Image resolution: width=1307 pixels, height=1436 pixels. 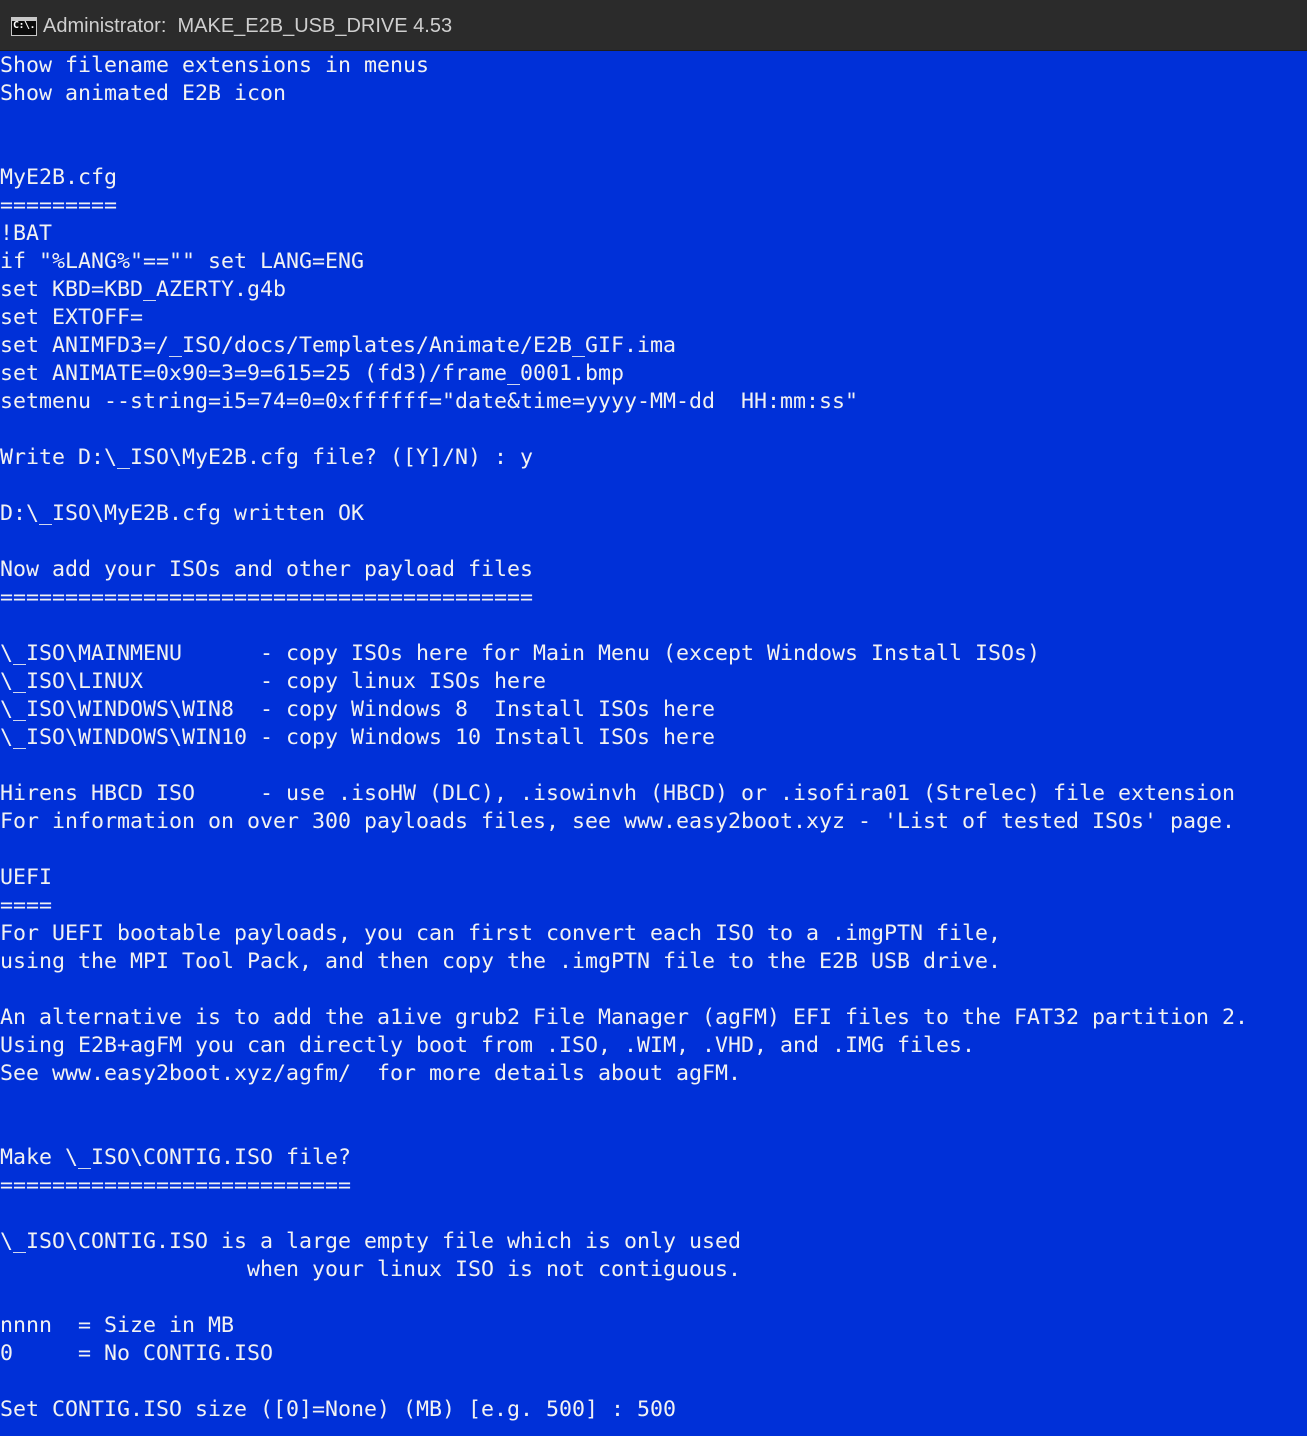 What do you see at coordinates (143, 93) in the screenshot?
I see `console-line: Show animated E2B icon` at bounding box center [143, 93].